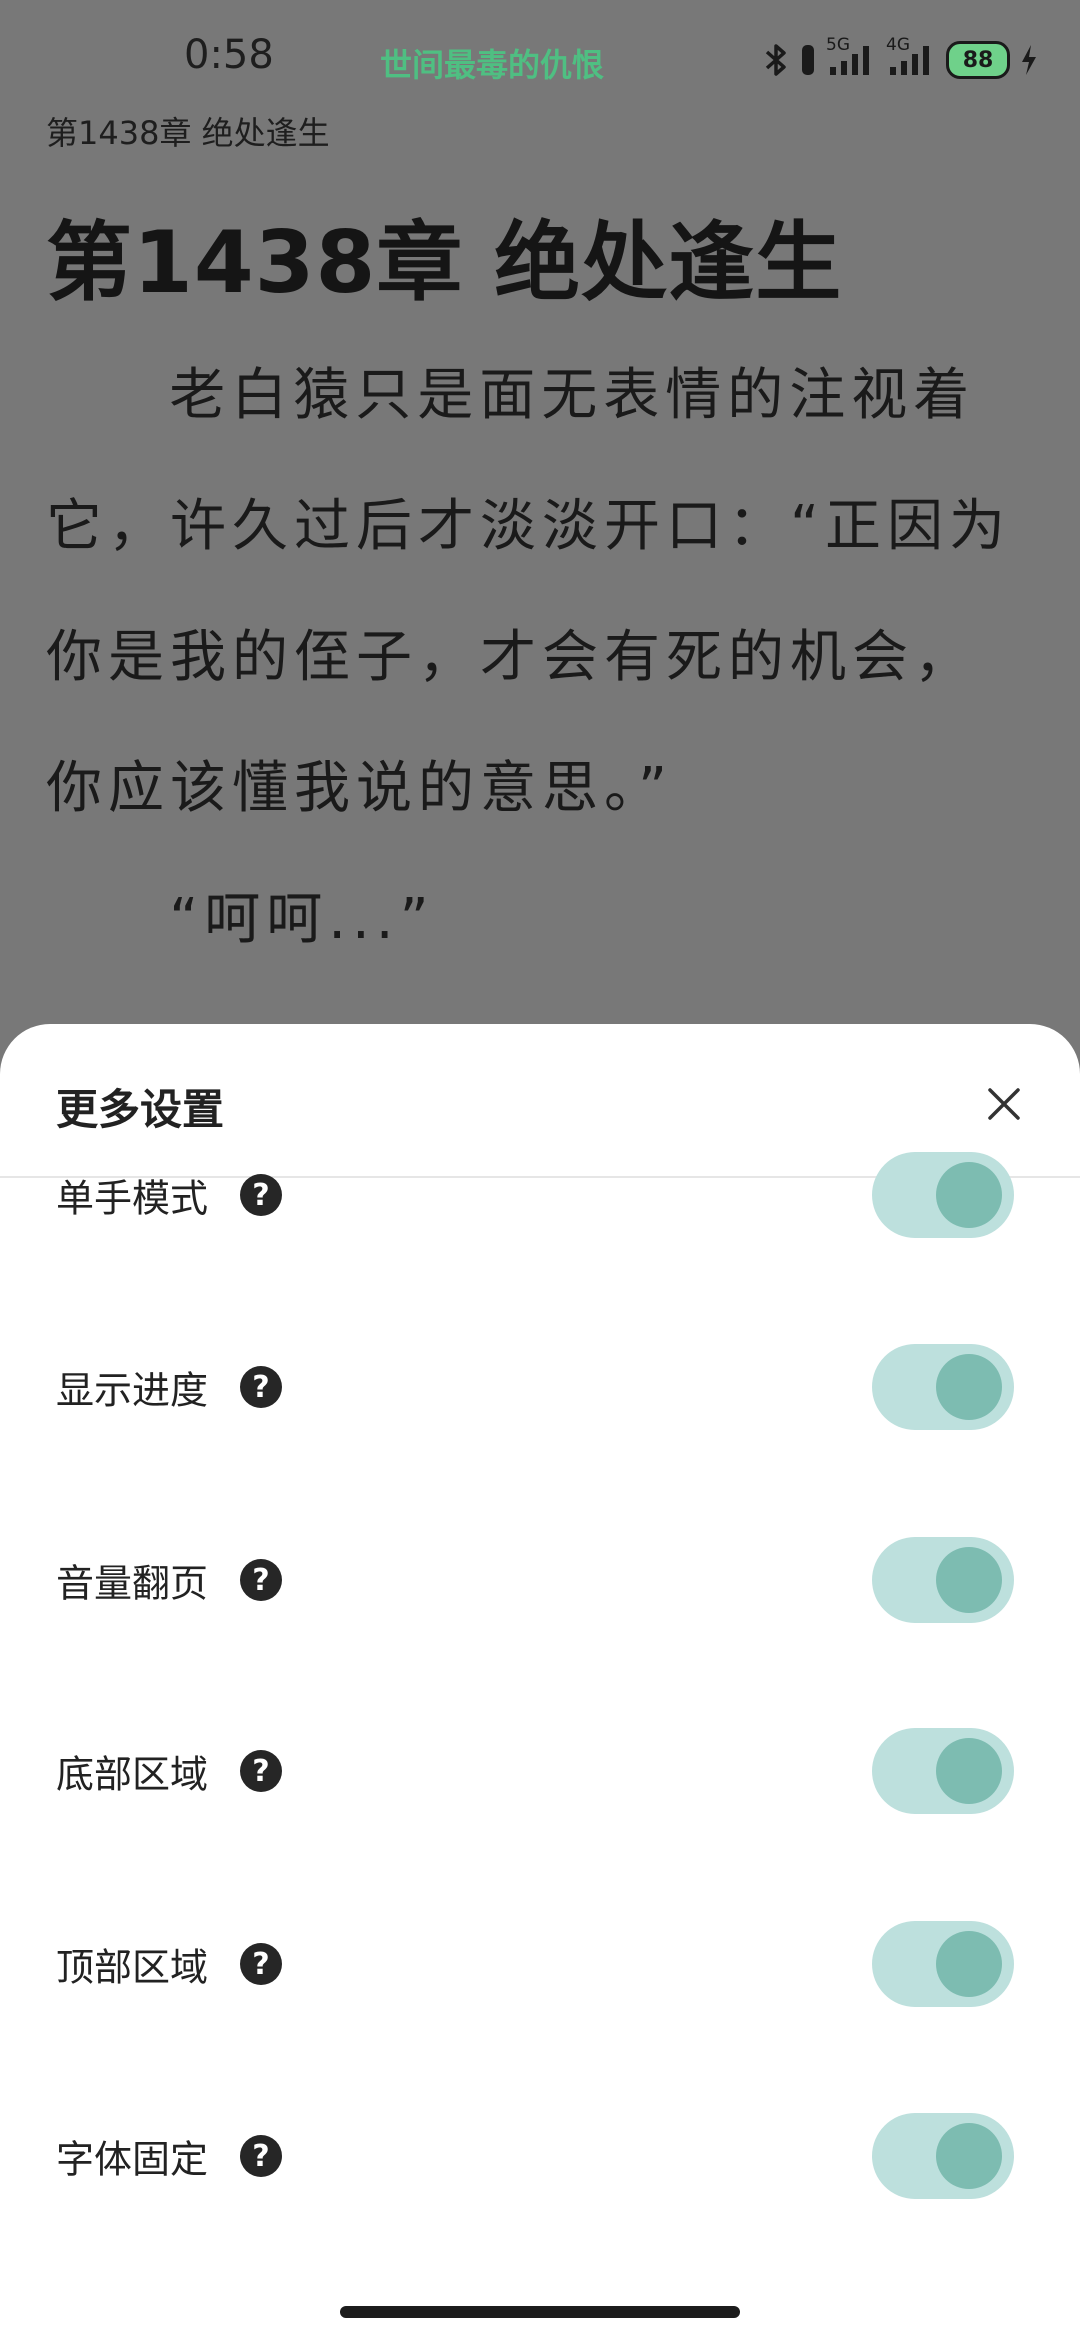 The width and height of the screenshot is (1080, 2340). I want to click on setting-row-top-area: 顶部区域 ?, so click(540, 1964).